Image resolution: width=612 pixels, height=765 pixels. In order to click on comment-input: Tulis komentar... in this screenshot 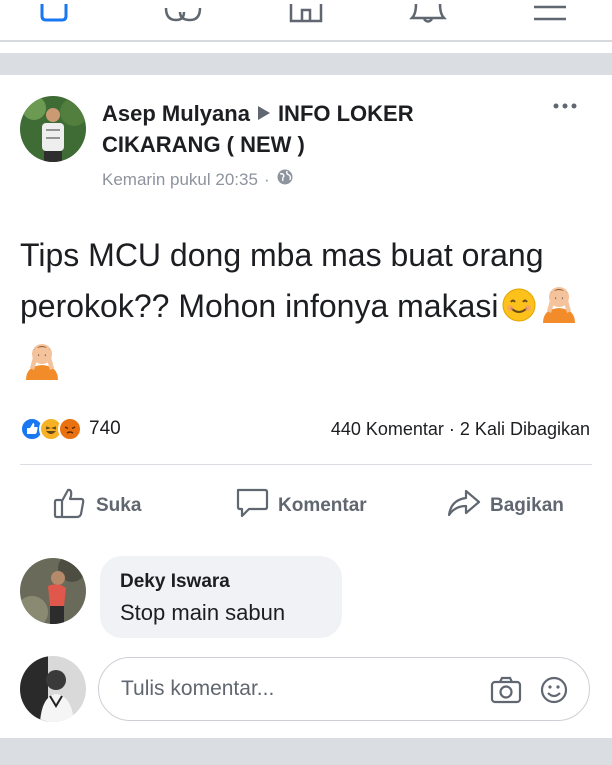, I will do `click(344, 689)`.